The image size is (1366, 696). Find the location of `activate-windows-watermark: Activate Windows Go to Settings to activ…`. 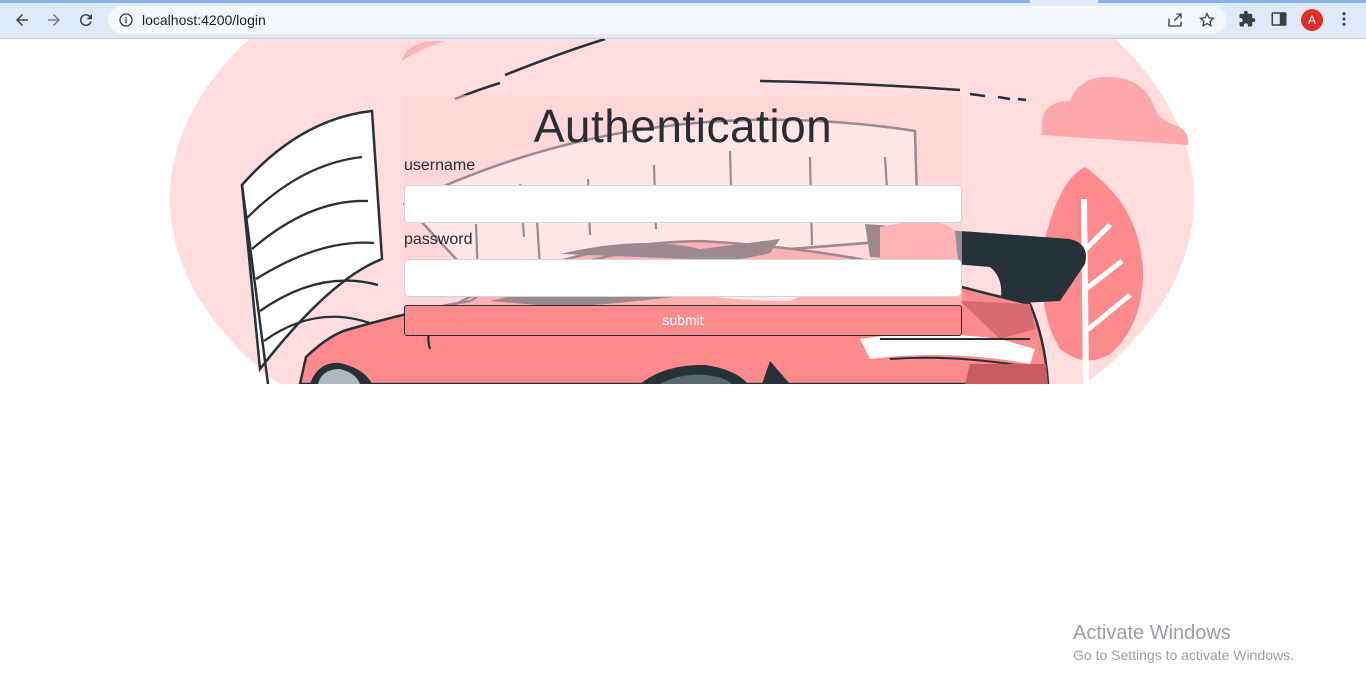

activate-windows-watermark: Activate Windows Go to Settings to activ… is located at coordinates (1183, 643).